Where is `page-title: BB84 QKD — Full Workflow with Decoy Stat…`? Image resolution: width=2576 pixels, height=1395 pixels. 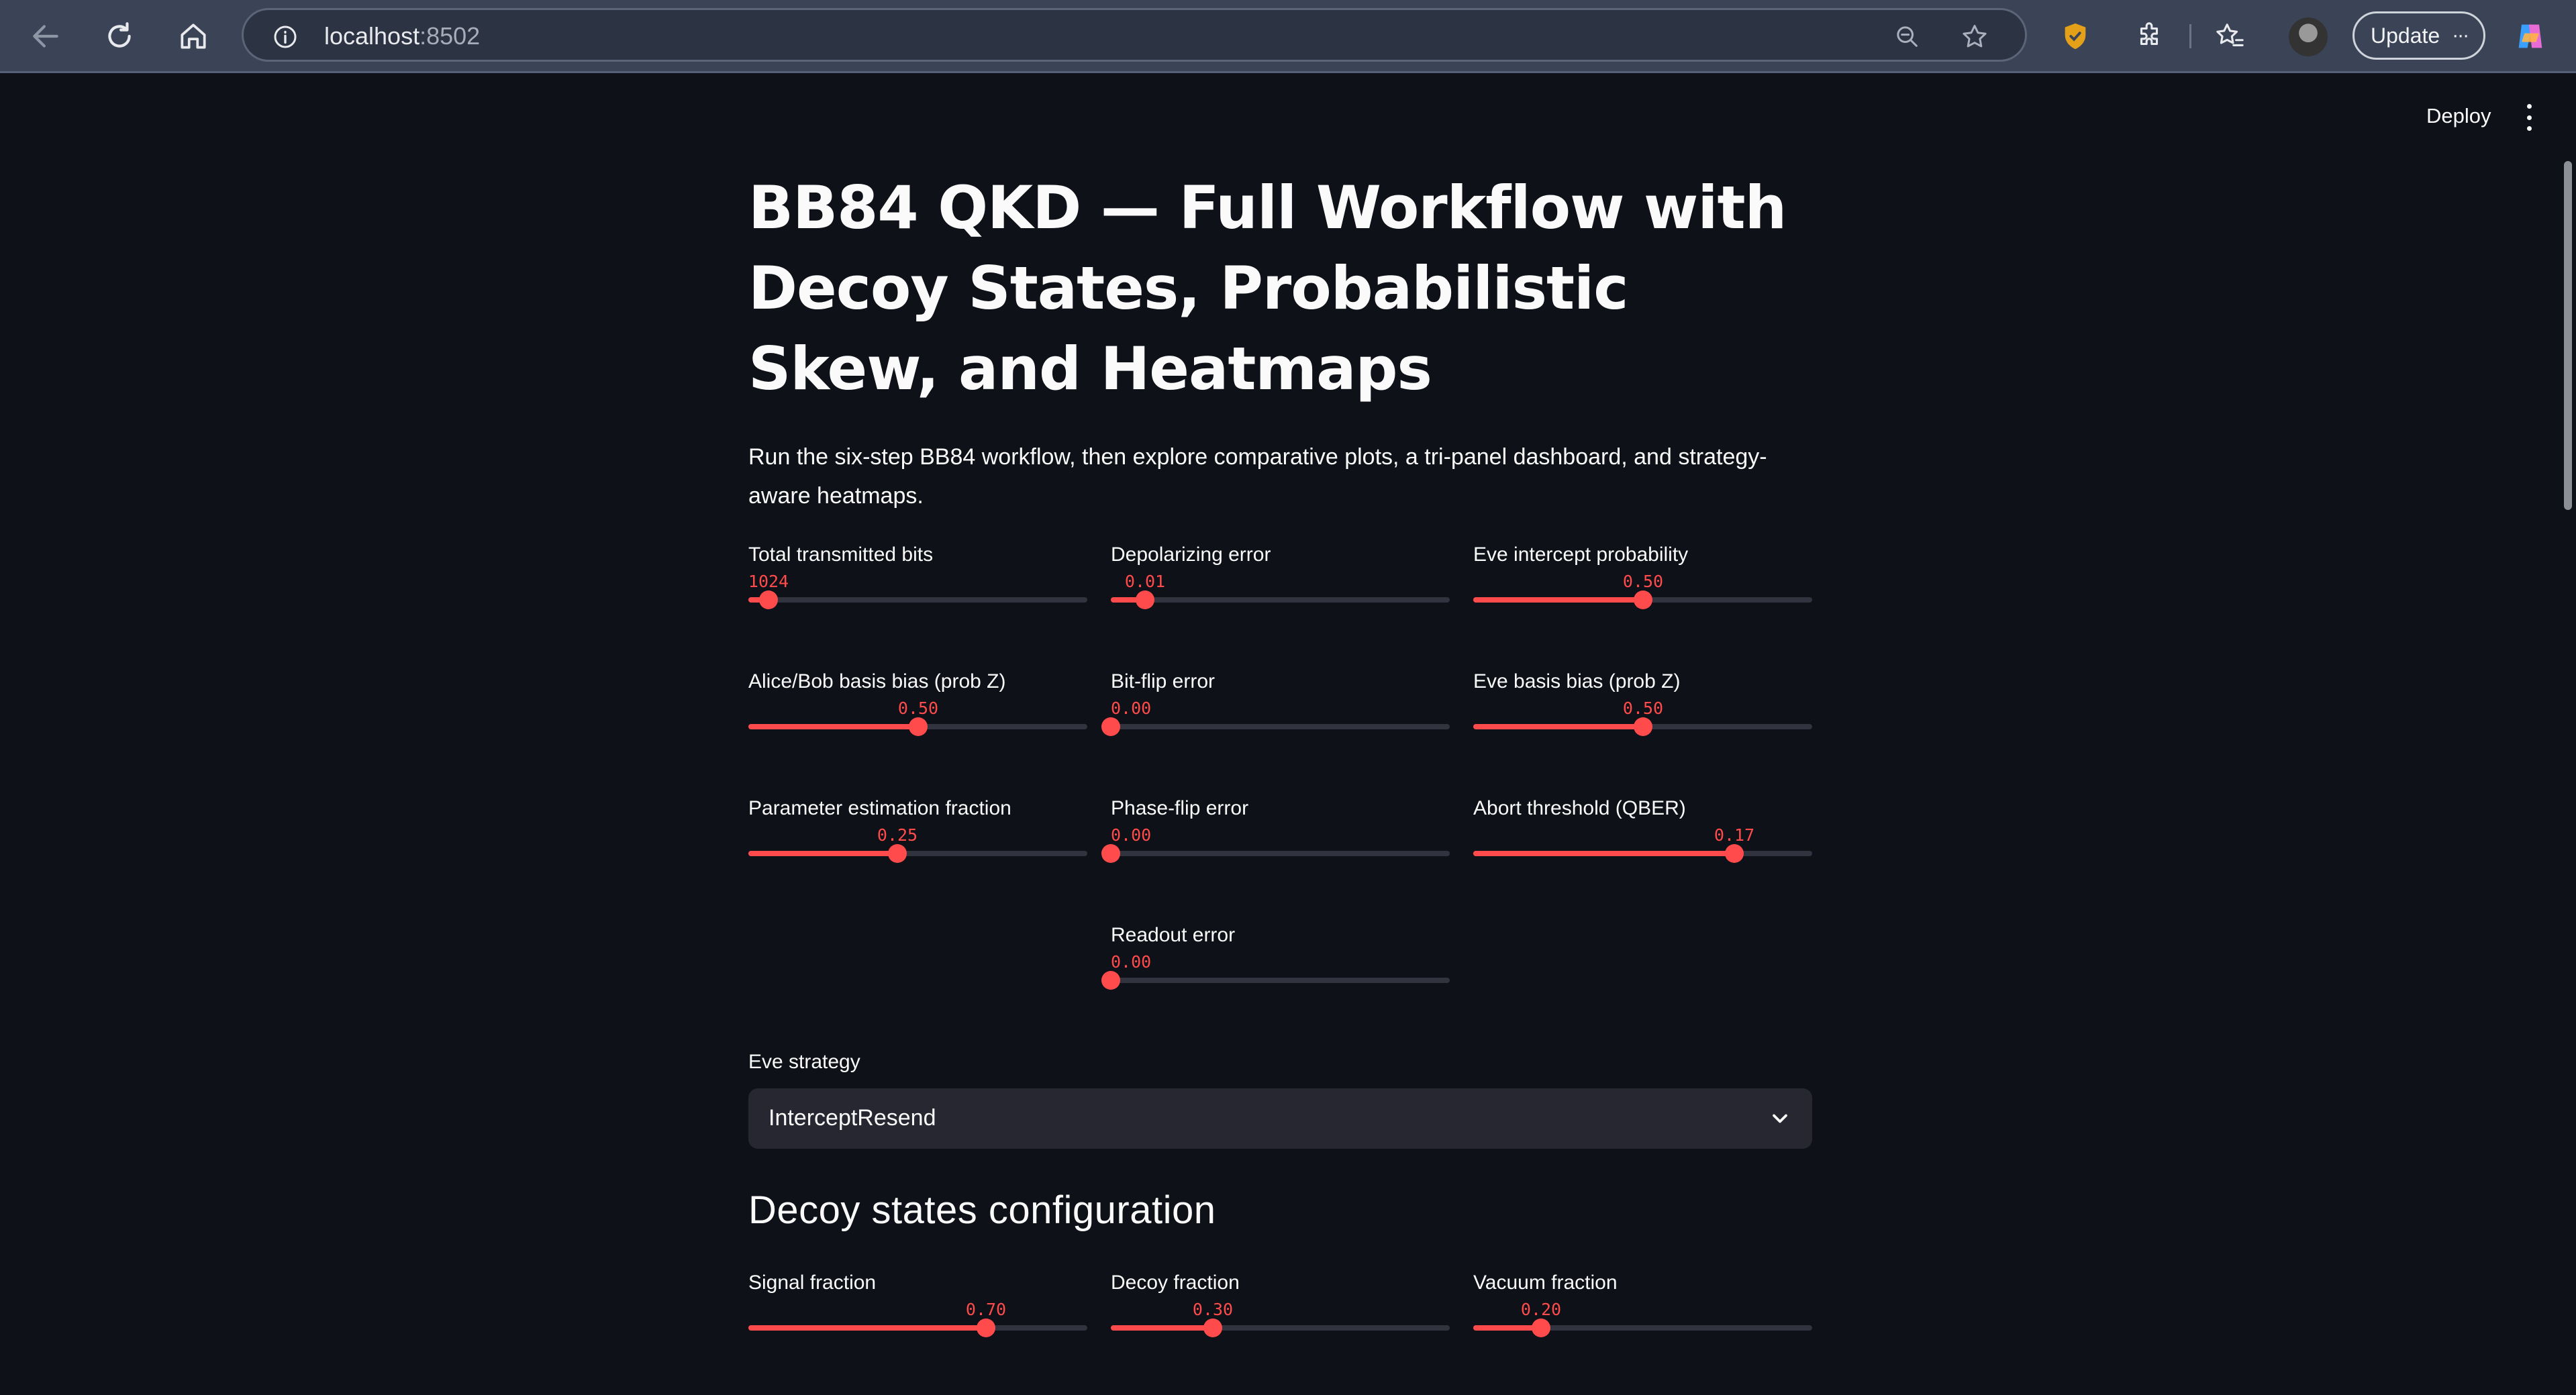 page-title: BB84 QKD — Full Workflow with Decoy Stat… is located at coordinates (1267, 288).